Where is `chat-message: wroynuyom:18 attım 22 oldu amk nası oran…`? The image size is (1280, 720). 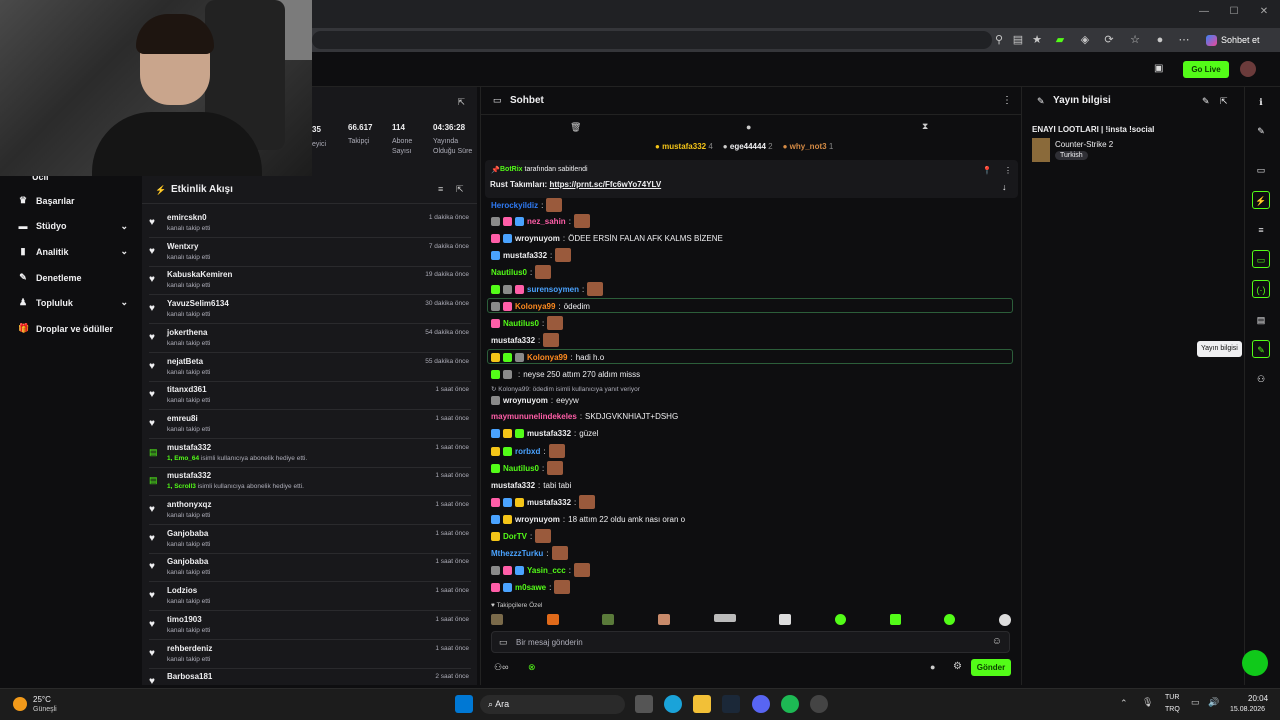
chat-message: wroynuyom:18 attım 22 oldu amk nası oran… is located at coordinates (588, 519).